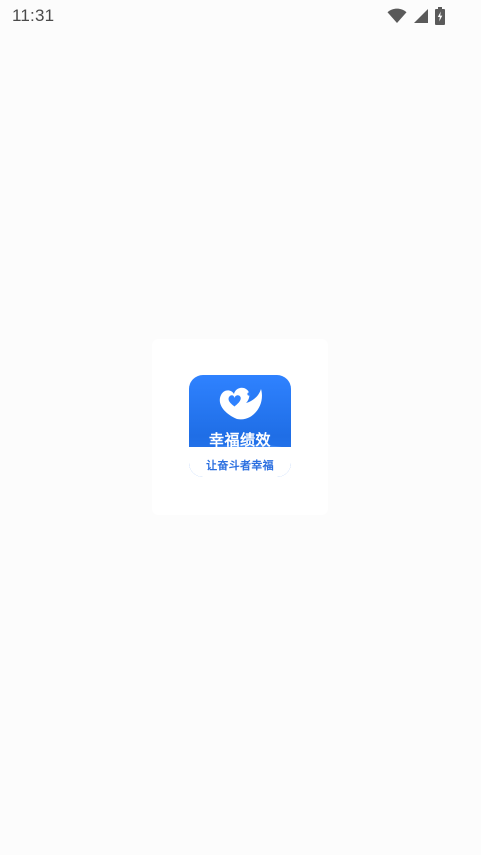 This screenshot has height=855, width=481. What do you see at coordinates (240, 17) in the screenshot?
I see `status-bar: 11:31` at bounding box center [240, 17].